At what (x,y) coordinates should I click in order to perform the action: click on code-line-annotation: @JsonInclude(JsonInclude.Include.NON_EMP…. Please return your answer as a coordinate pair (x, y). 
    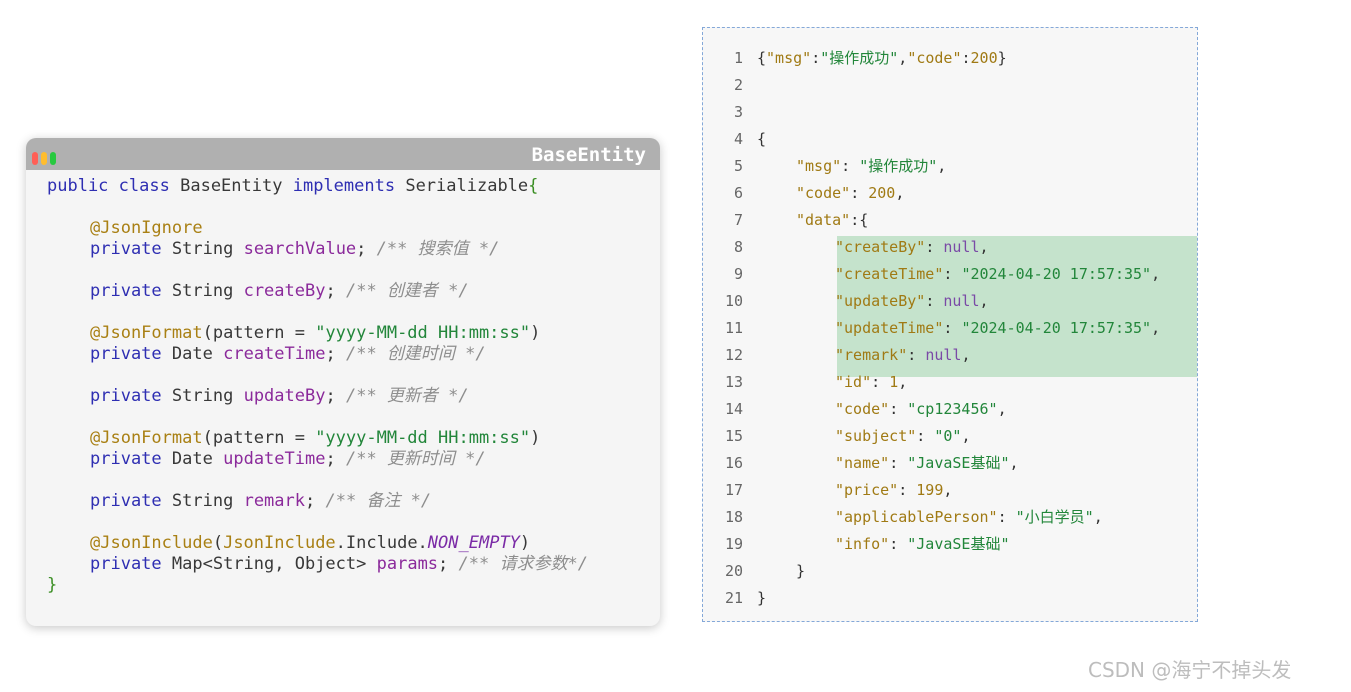
    Looking at the image, I should click on (310, 543).